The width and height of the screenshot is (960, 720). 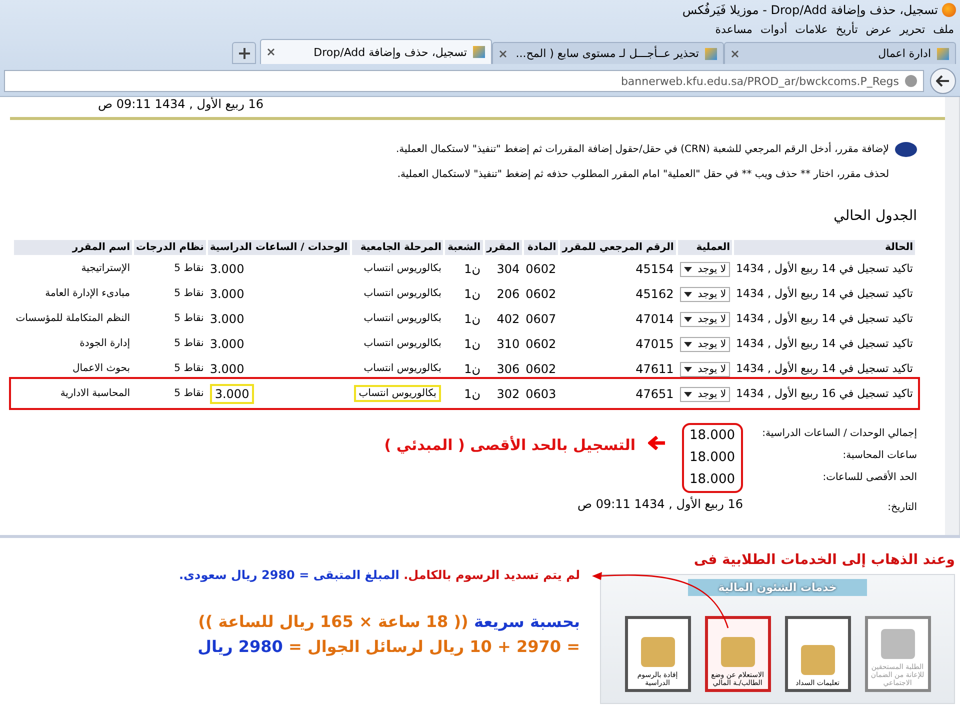 I want to click on table-cell: 47014, so click(x=655, y=319).